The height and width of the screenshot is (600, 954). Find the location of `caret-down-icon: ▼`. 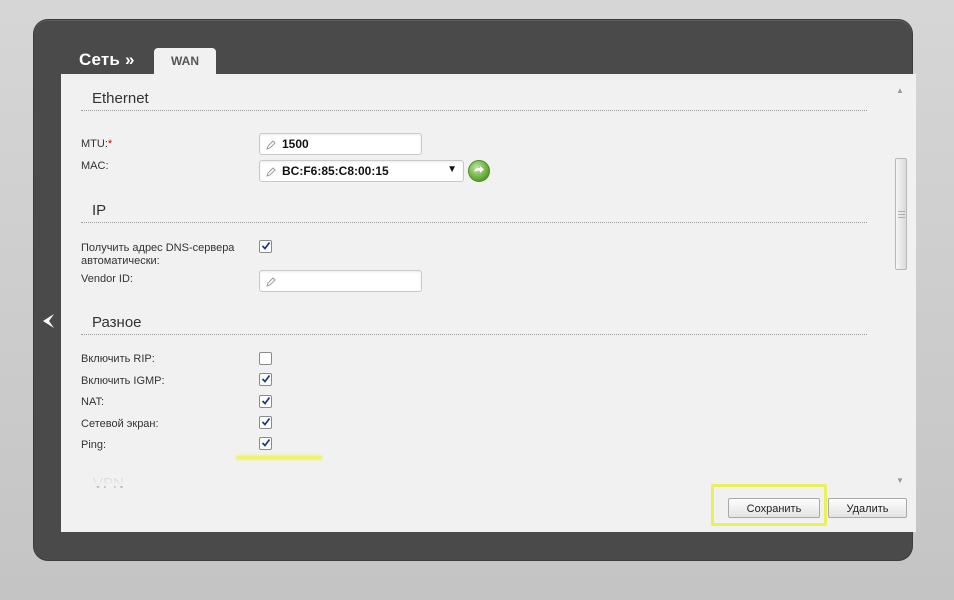

caret-down-icon: ▼ is located at coordinates (452, 169).